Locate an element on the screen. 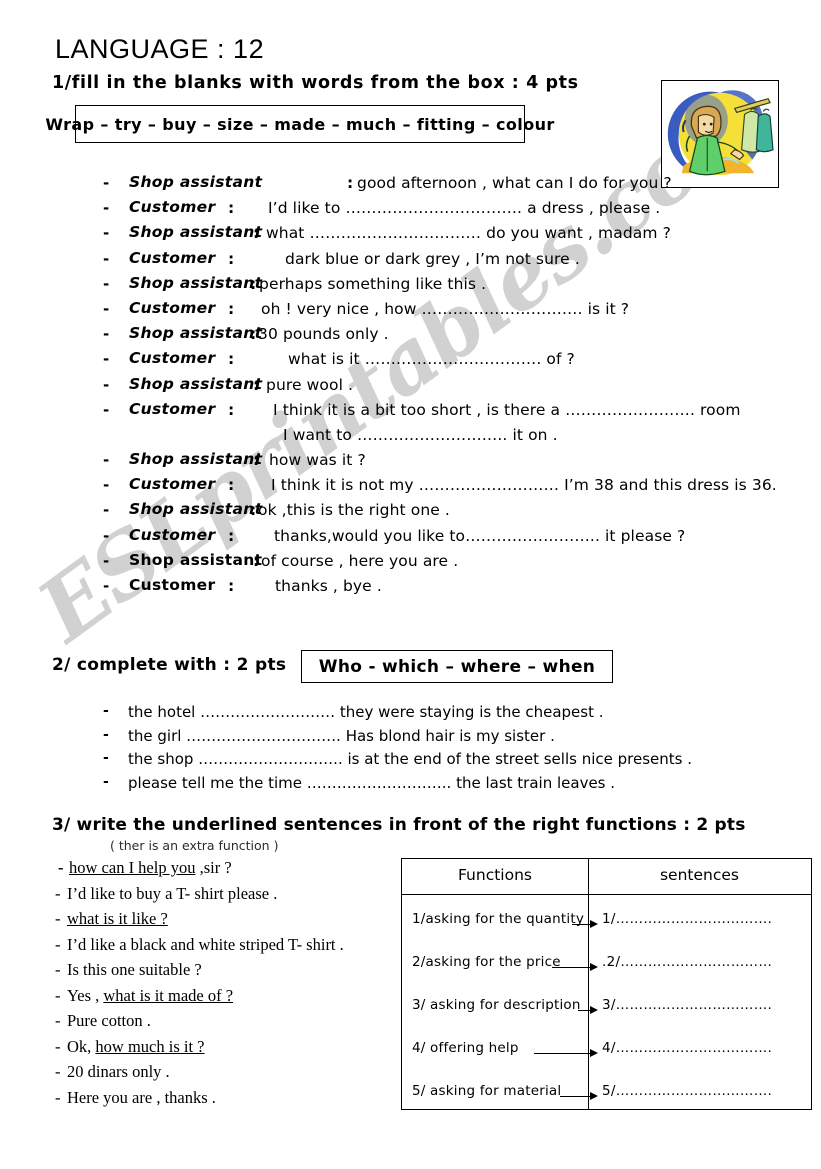  sentence-suffix: ,sir ? is located at coordinates (213, 867).